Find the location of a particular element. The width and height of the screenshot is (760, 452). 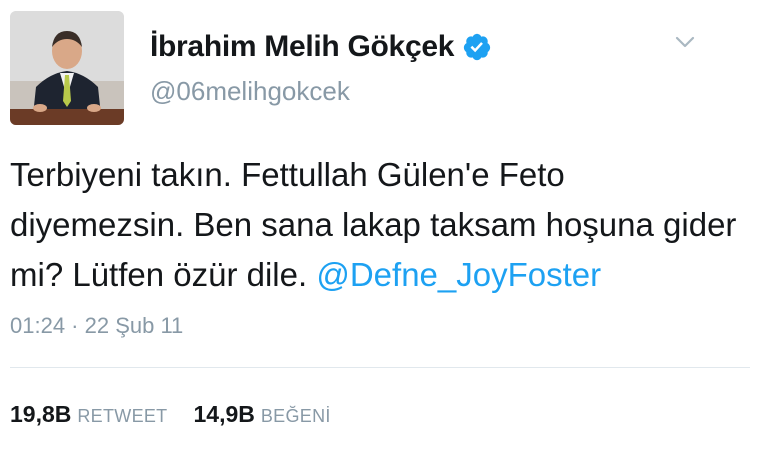

tweet-stats: 19,8B RETWEET 14,9B BEĞENİ is located at coordinates (170, 414).